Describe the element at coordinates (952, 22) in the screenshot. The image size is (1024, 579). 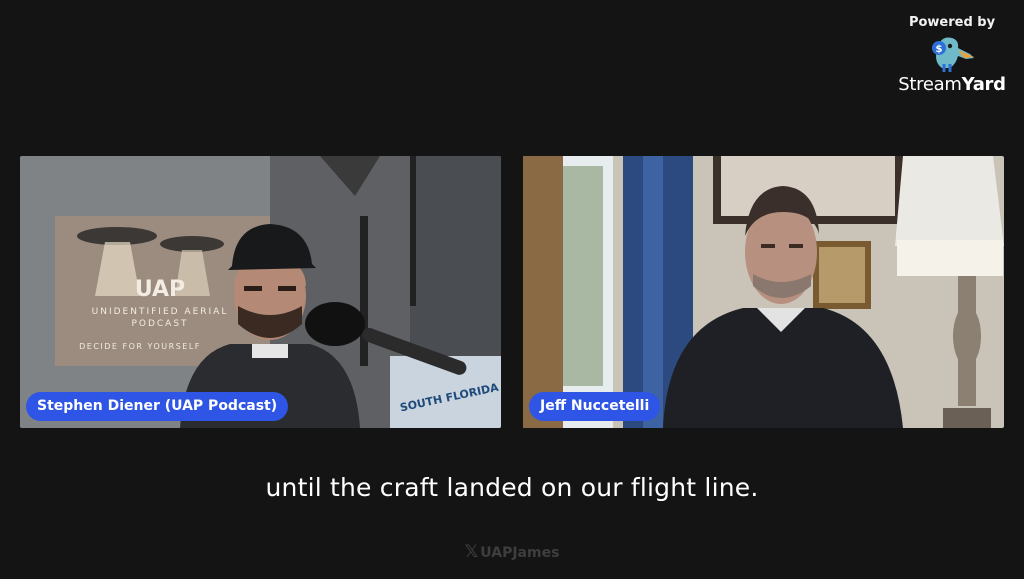
I see `powered-by-label: Powered by` at that location.